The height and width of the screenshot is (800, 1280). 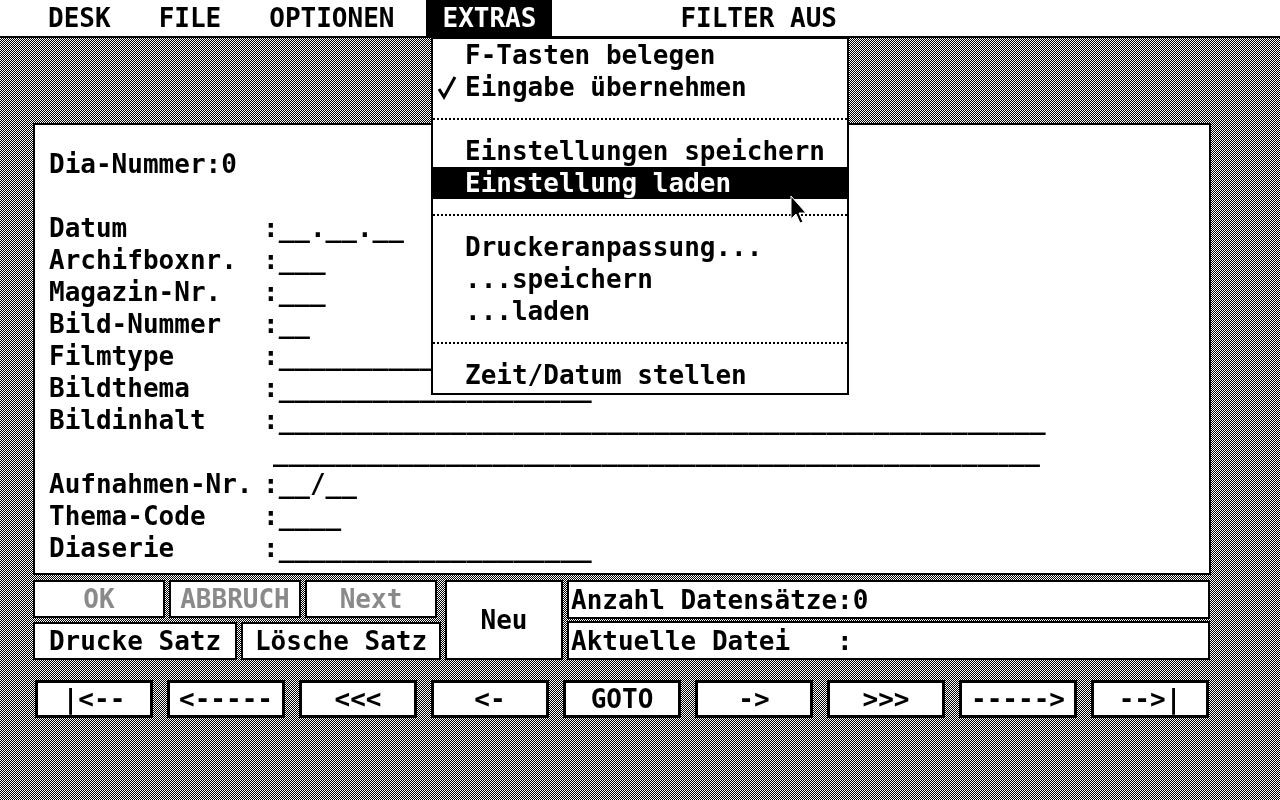 I want to click on mouse-pointer-icon, so click(x=799, y=210).